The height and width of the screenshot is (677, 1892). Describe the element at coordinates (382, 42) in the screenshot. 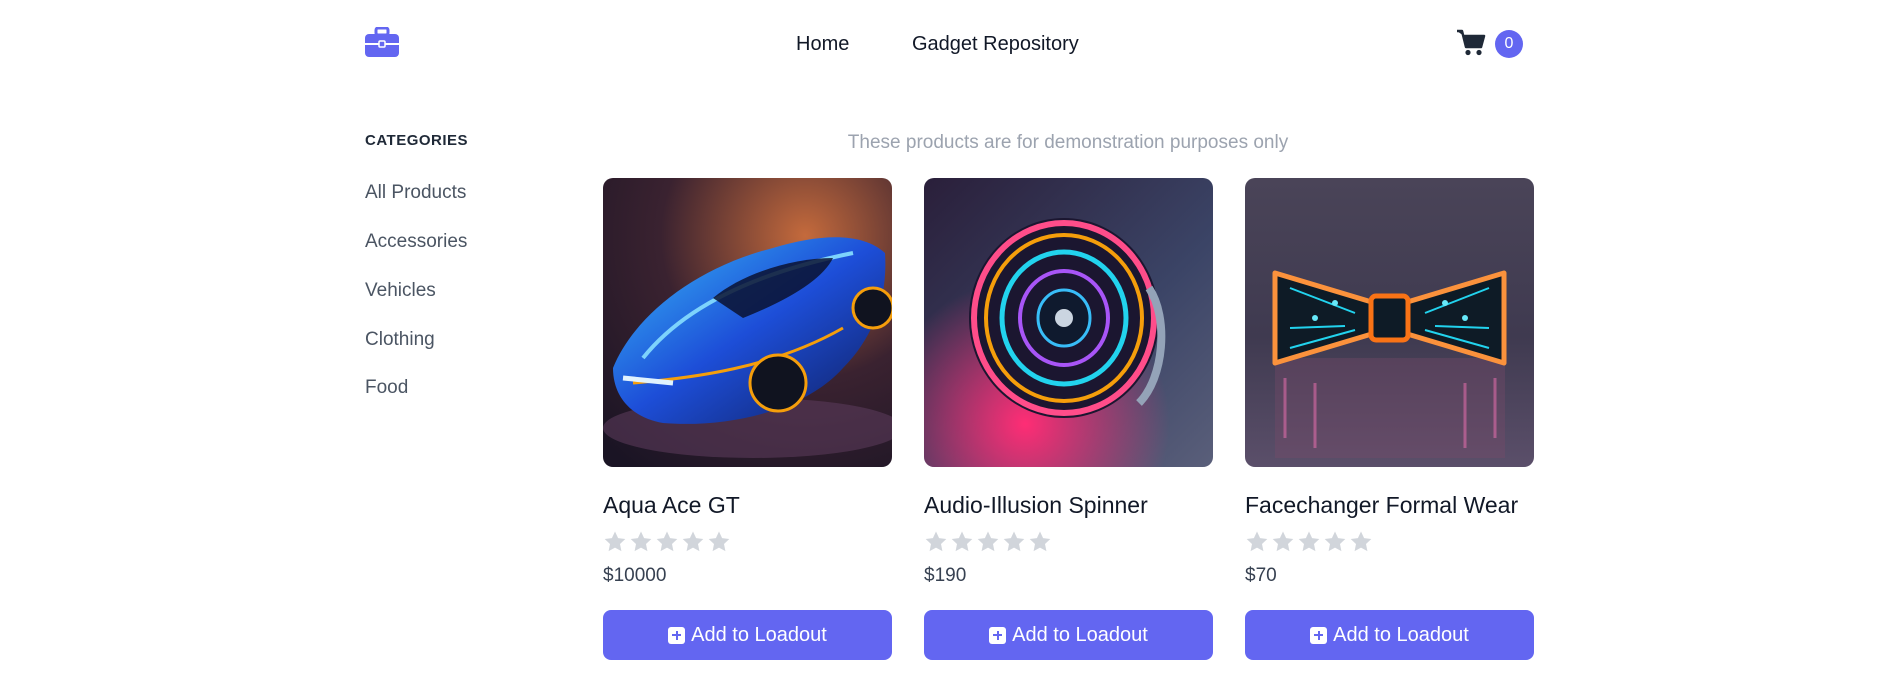

I see `briefcase-icon` at that location.